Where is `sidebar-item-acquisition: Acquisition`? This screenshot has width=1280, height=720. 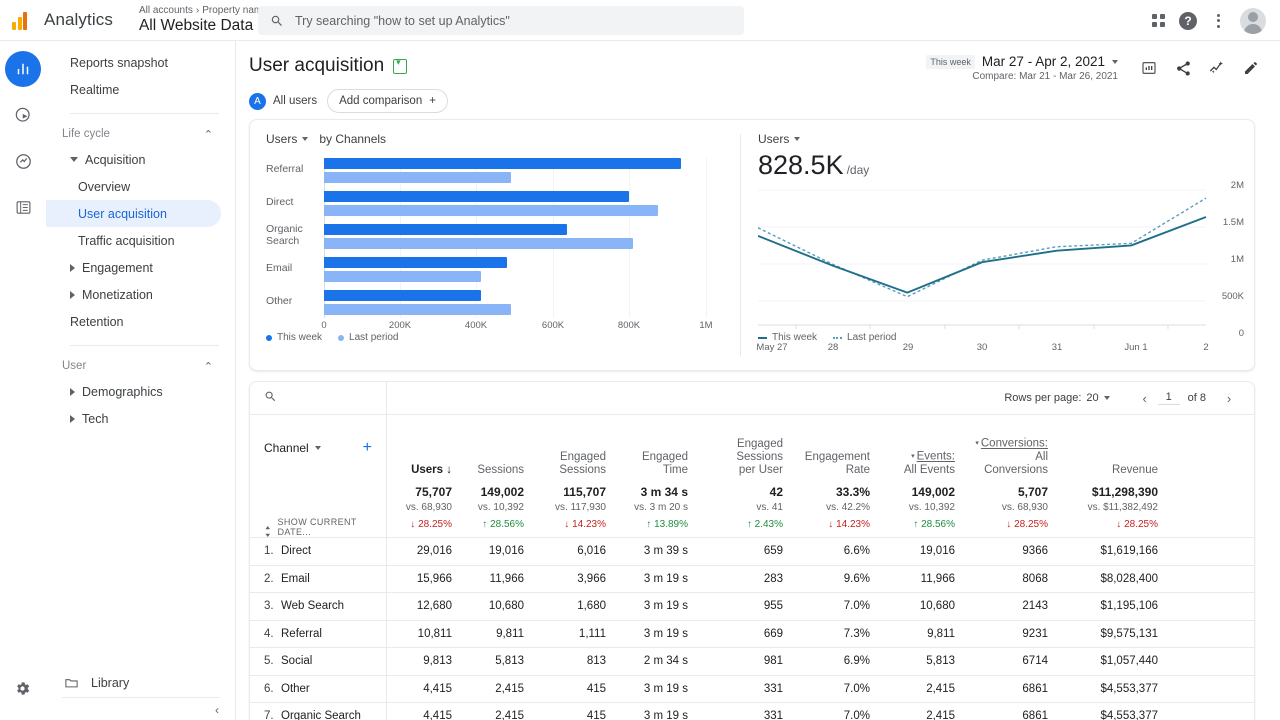 sidebar-item-acquisition: Acquisition is located at coordinates (133, 159).